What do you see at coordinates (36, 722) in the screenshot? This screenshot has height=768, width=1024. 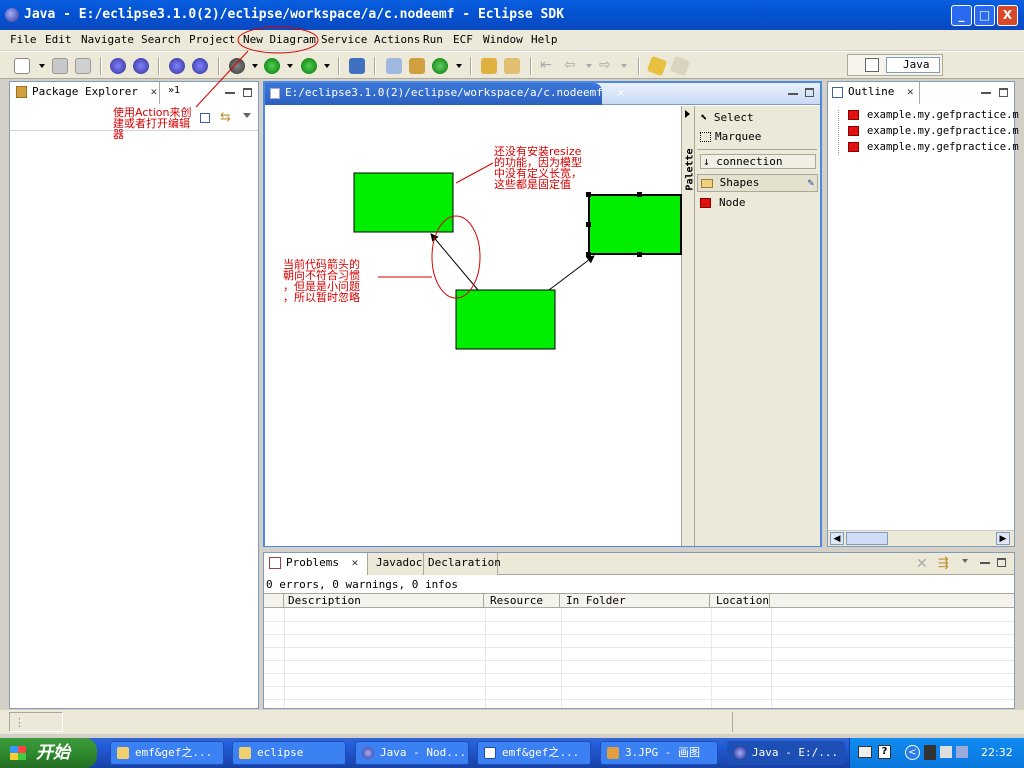 I see `fast-view-bar: ⋮` at bounding box center [36, 722].